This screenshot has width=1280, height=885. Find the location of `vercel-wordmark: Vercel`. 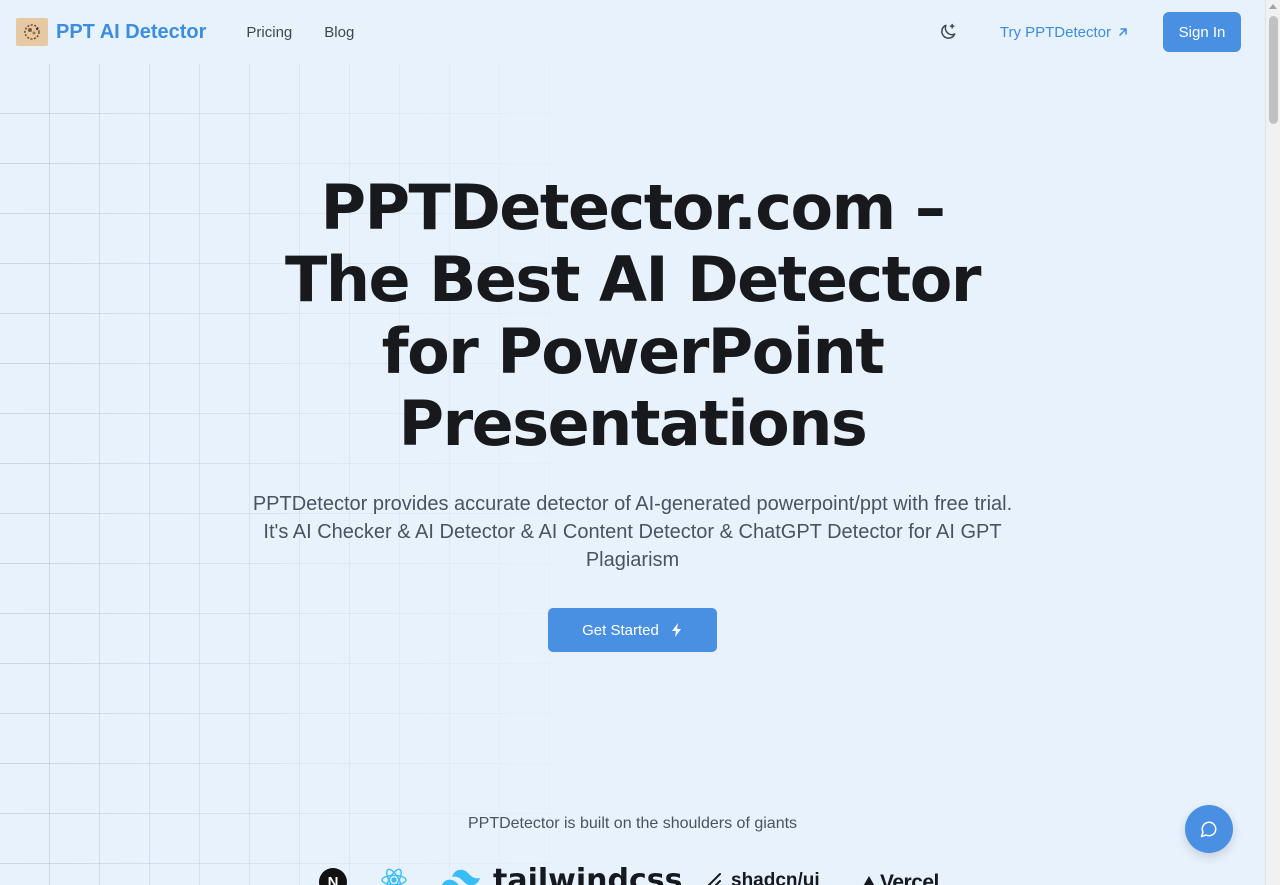

vercel-wordmark: Vercel is located at coordinates (909, 878).